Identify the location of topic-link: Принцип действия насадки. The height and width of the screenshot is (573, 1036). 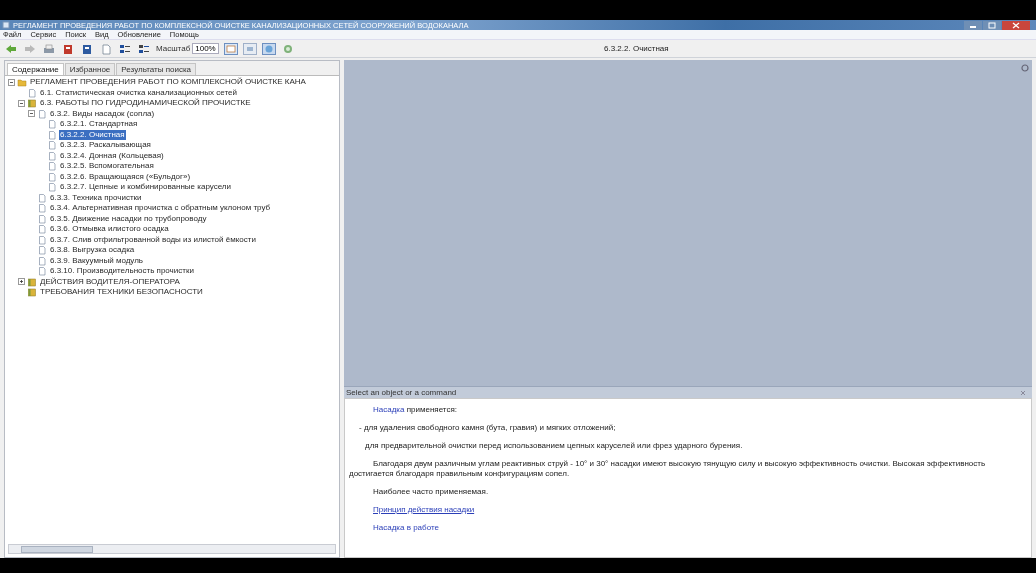
(424, 509).